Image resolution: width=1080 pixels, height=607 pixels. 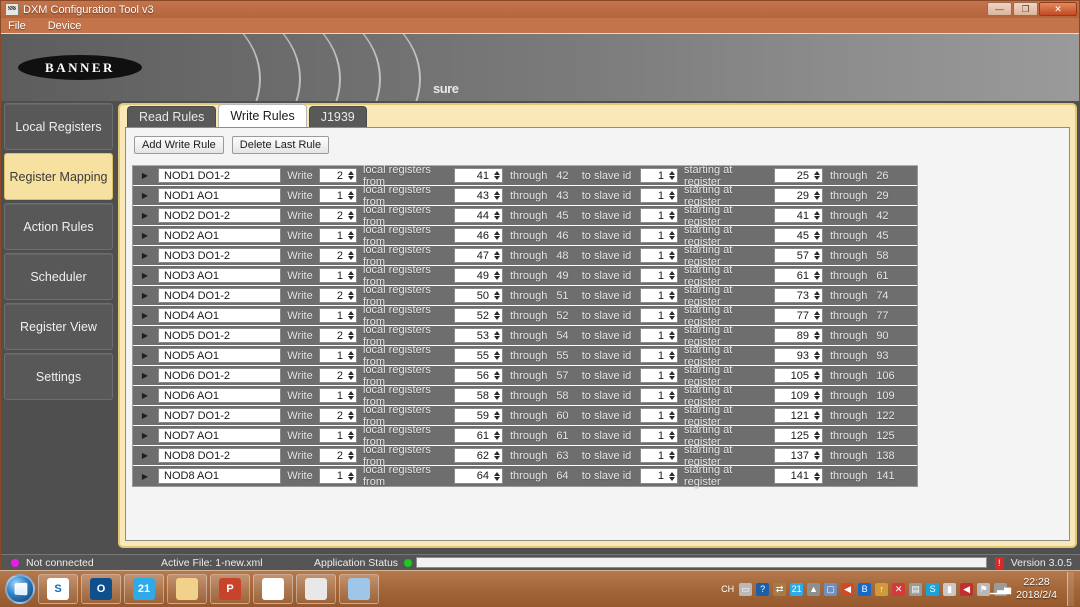 What do you see at coordinates (58, 376) in the screenshot?
I see `sidebar-item-settings: Settings` at bounding box center [58, 376].